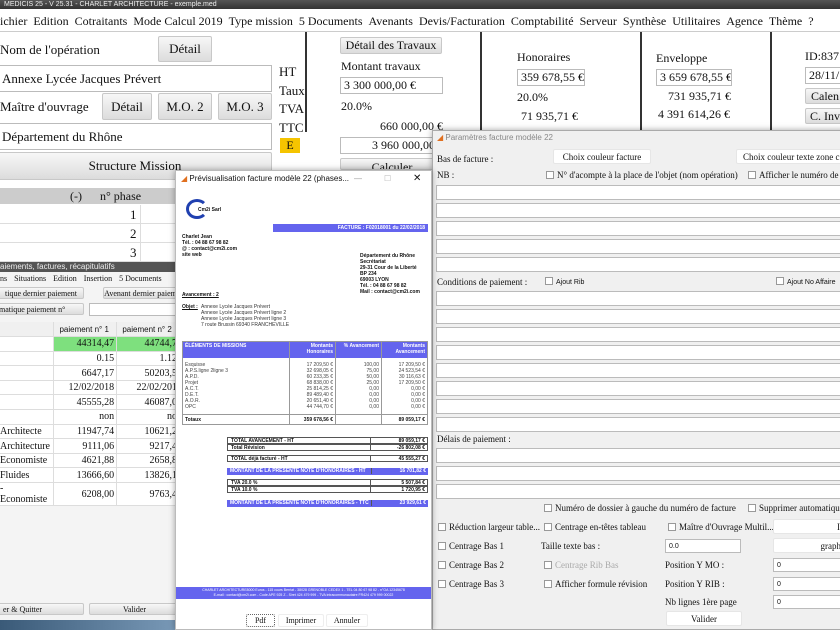 This screenshot has width=840, height=630. What do you see at coordinates (822, 116) in the screenshot?
I see `c-inv-button: C. Inv` at bounding box center [822, 116].